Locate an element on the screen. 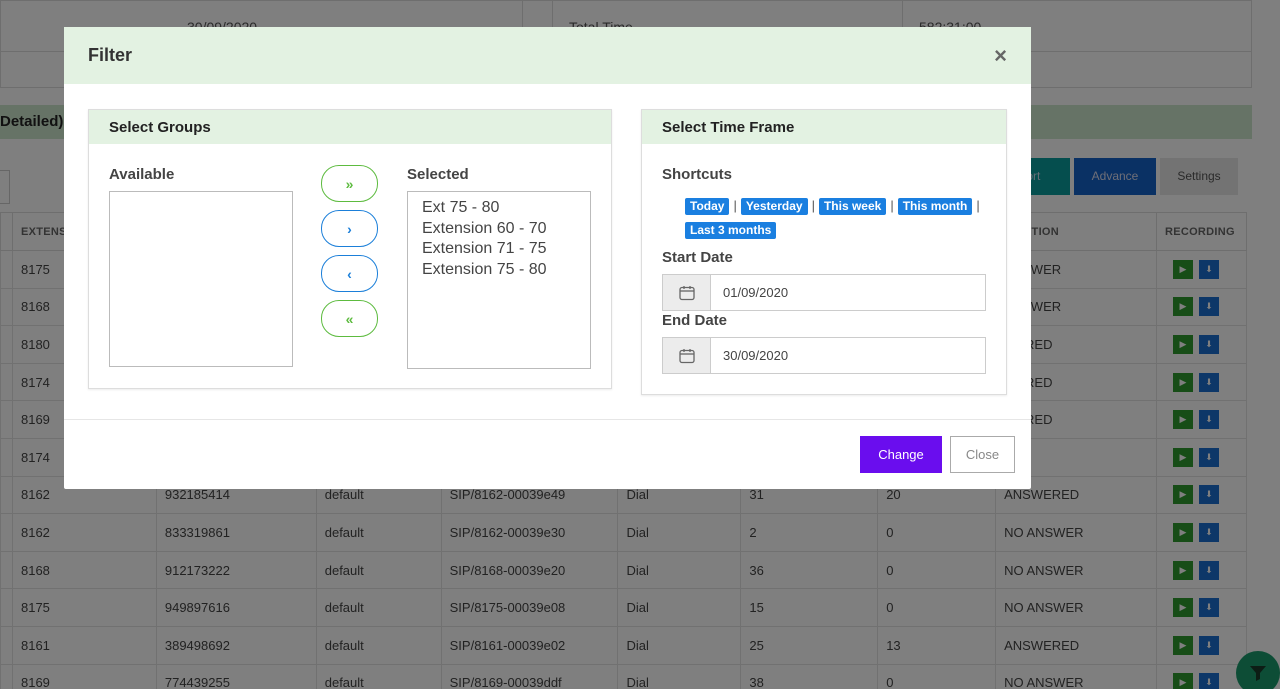 The height and width of the screenshot is (689, 1280). shortcut-today: Today is located at coordinates (707, 206).